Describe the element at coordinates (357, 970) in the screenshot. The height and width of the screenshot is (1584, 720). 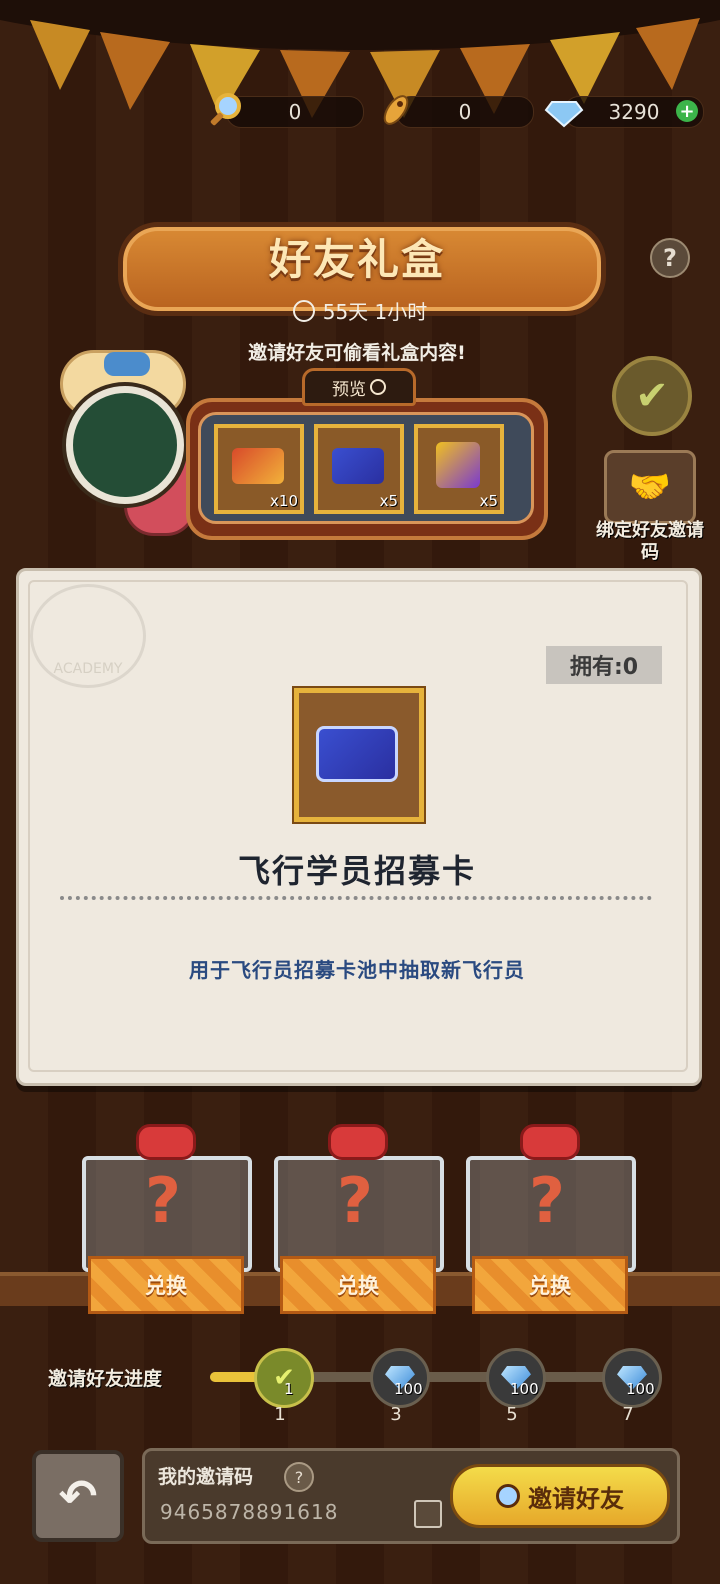
I see `item-description: 用于飞行员招募卡池中抽取新飞行员` at that location.